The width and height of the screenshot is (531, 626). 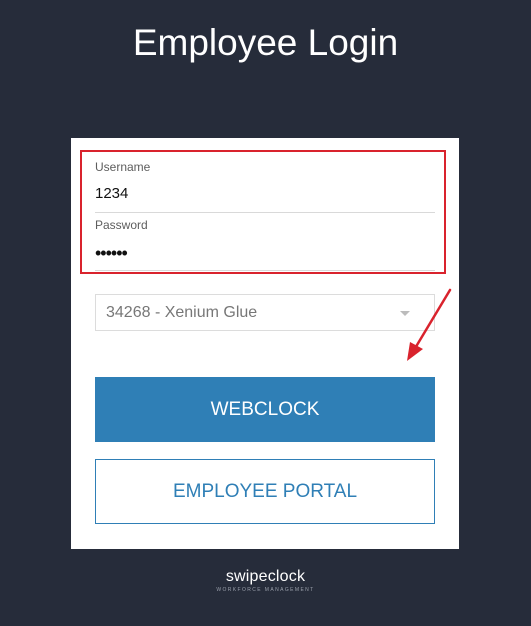 I want to click on username-field: Username 1234, so click(x=265, y=186).